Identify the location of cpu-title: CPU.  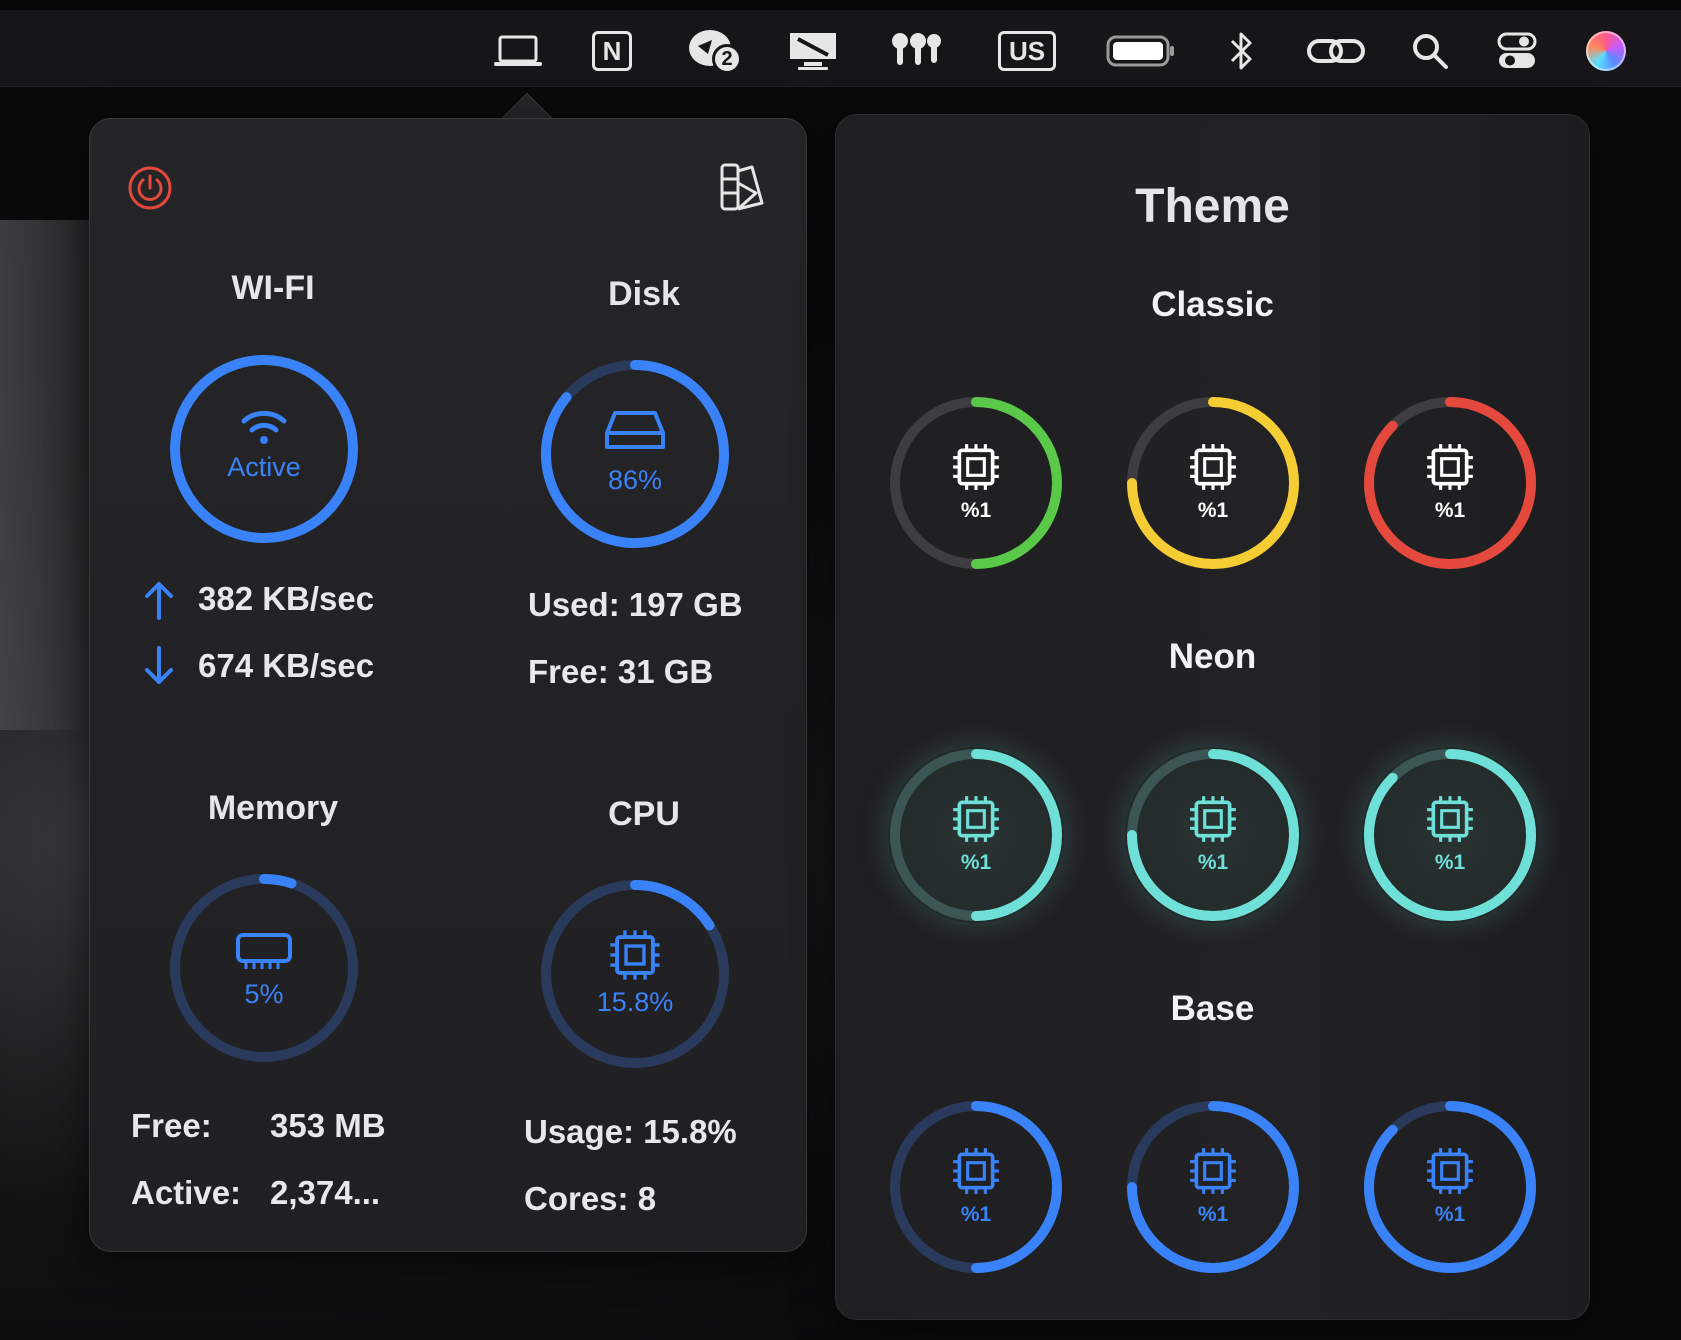
(644, 814).